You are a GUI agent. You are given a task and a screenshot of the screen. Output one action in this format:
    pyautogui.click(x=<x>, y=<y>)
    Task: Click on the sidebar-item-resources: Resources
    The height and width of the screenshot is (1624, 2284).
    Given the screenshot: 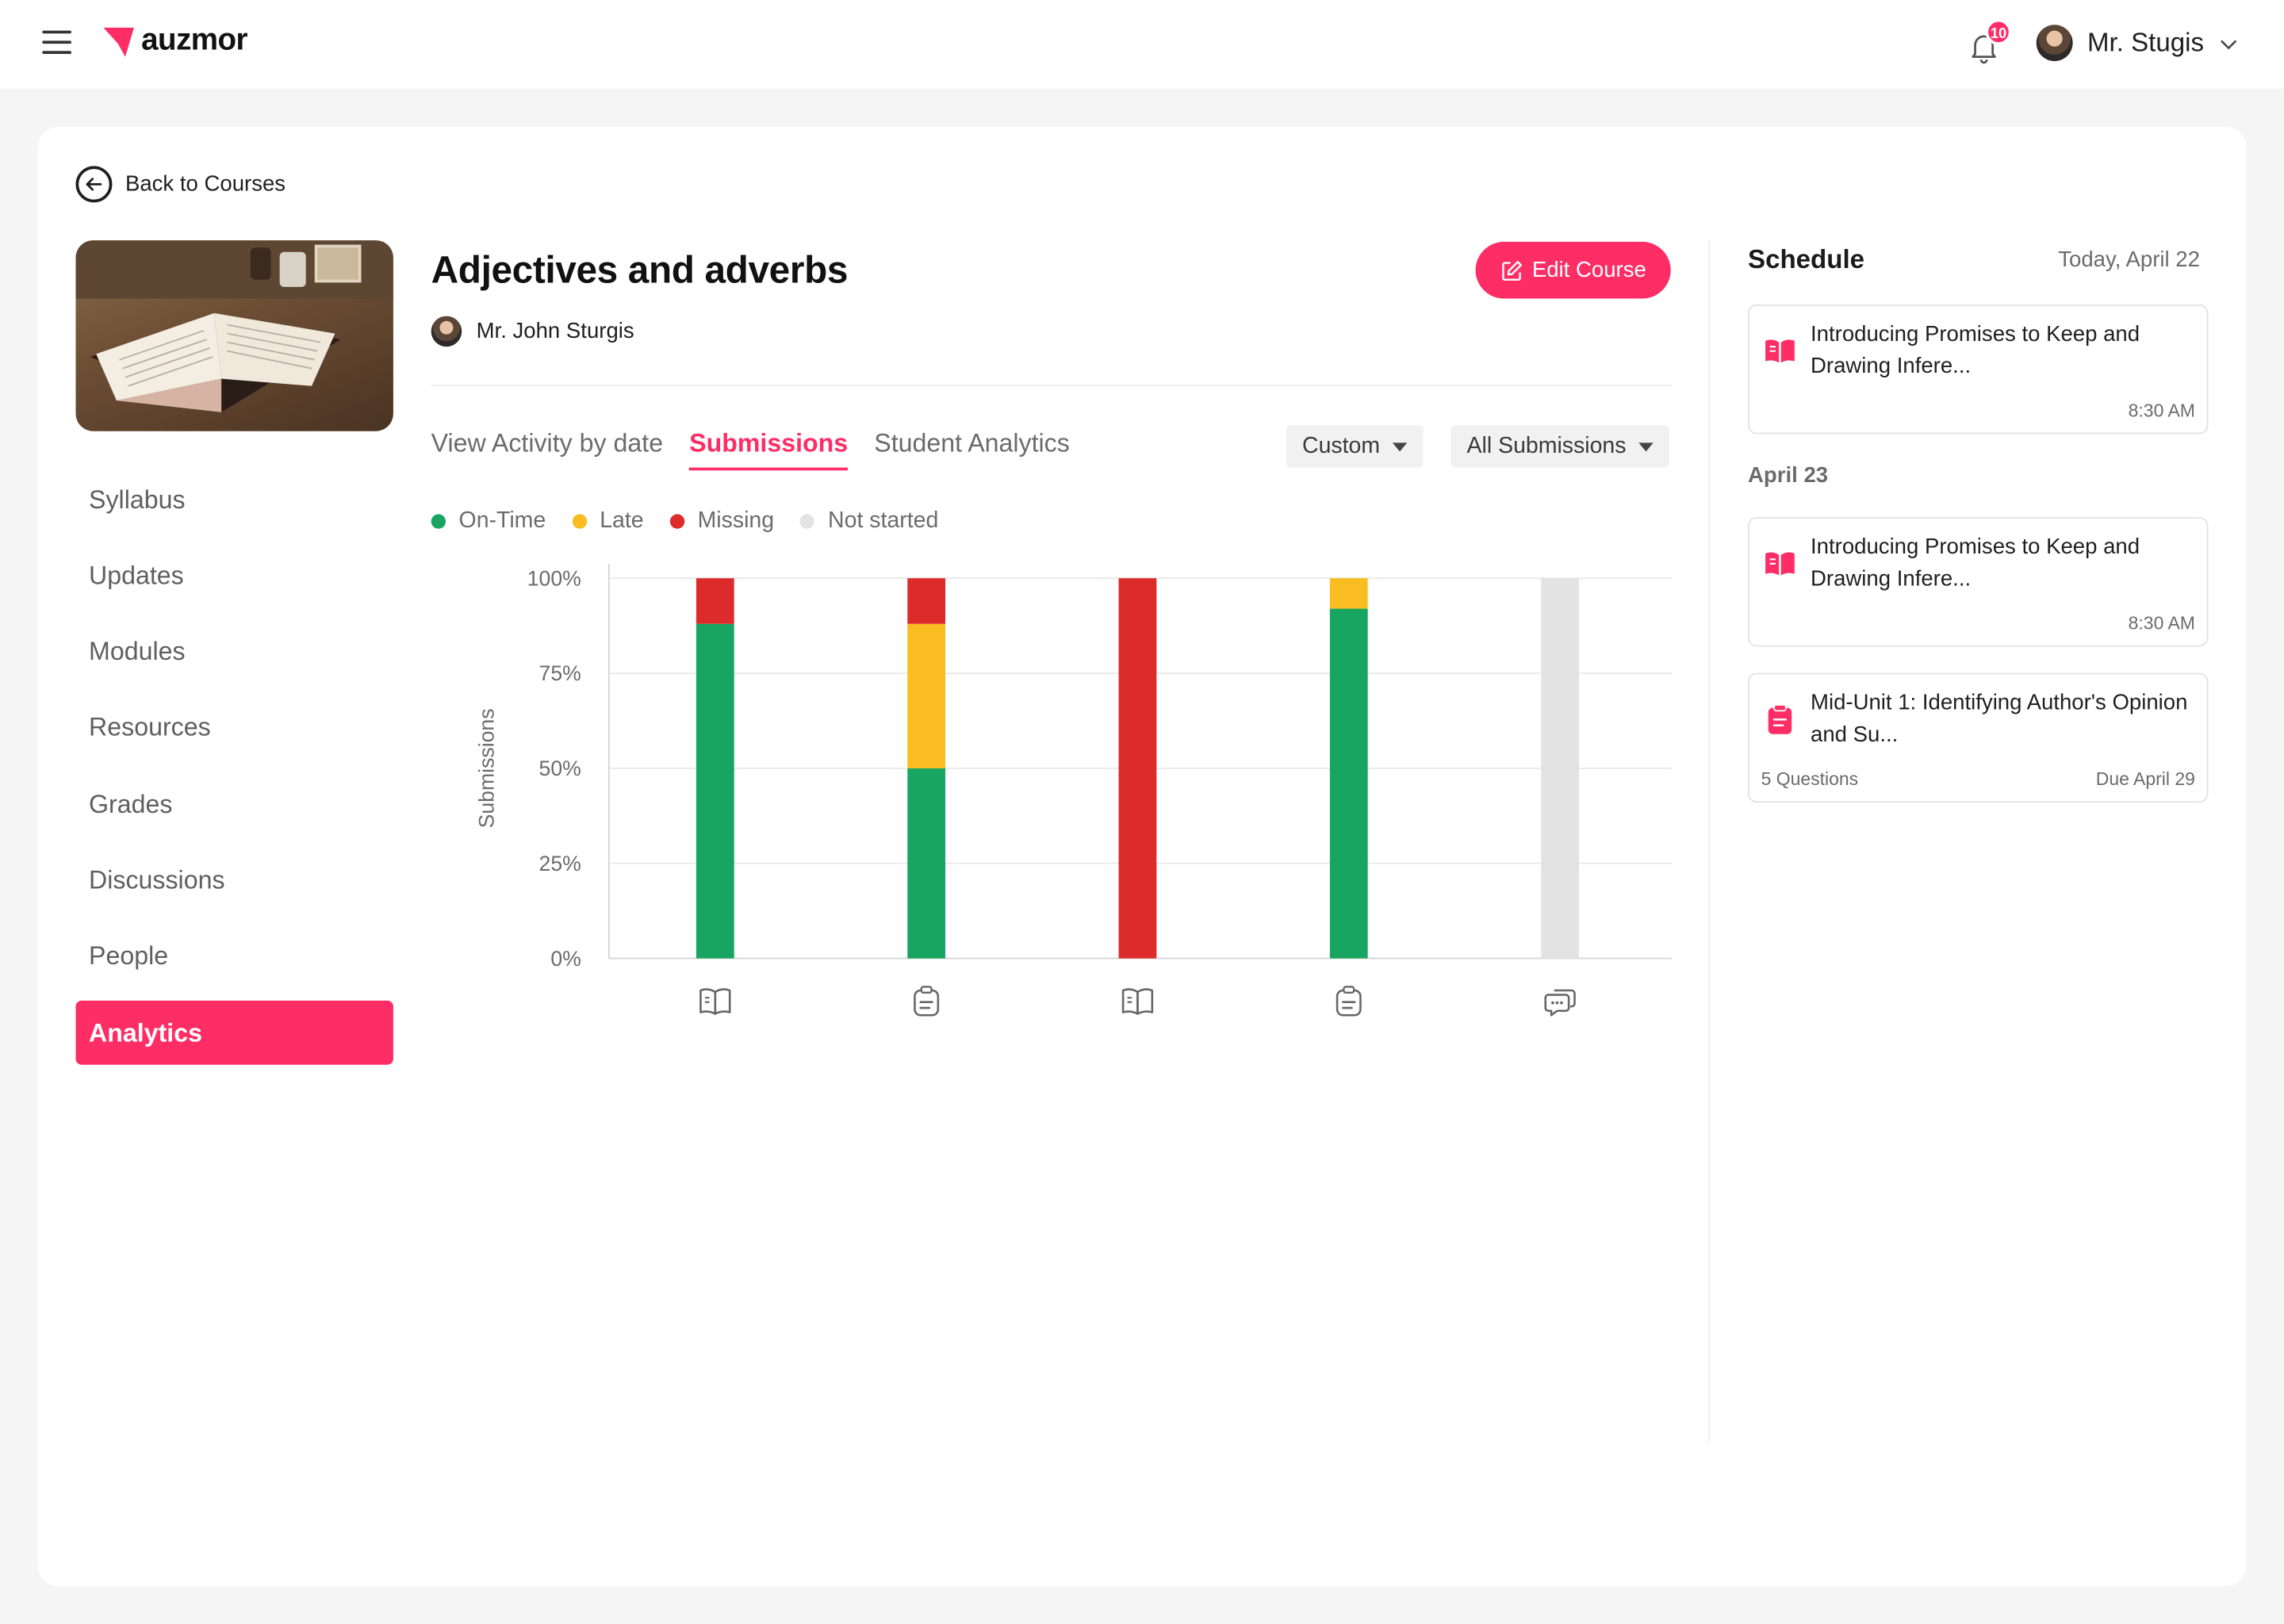 What is the action you would take?
    pyautogui.click(x=234, y=728)
    